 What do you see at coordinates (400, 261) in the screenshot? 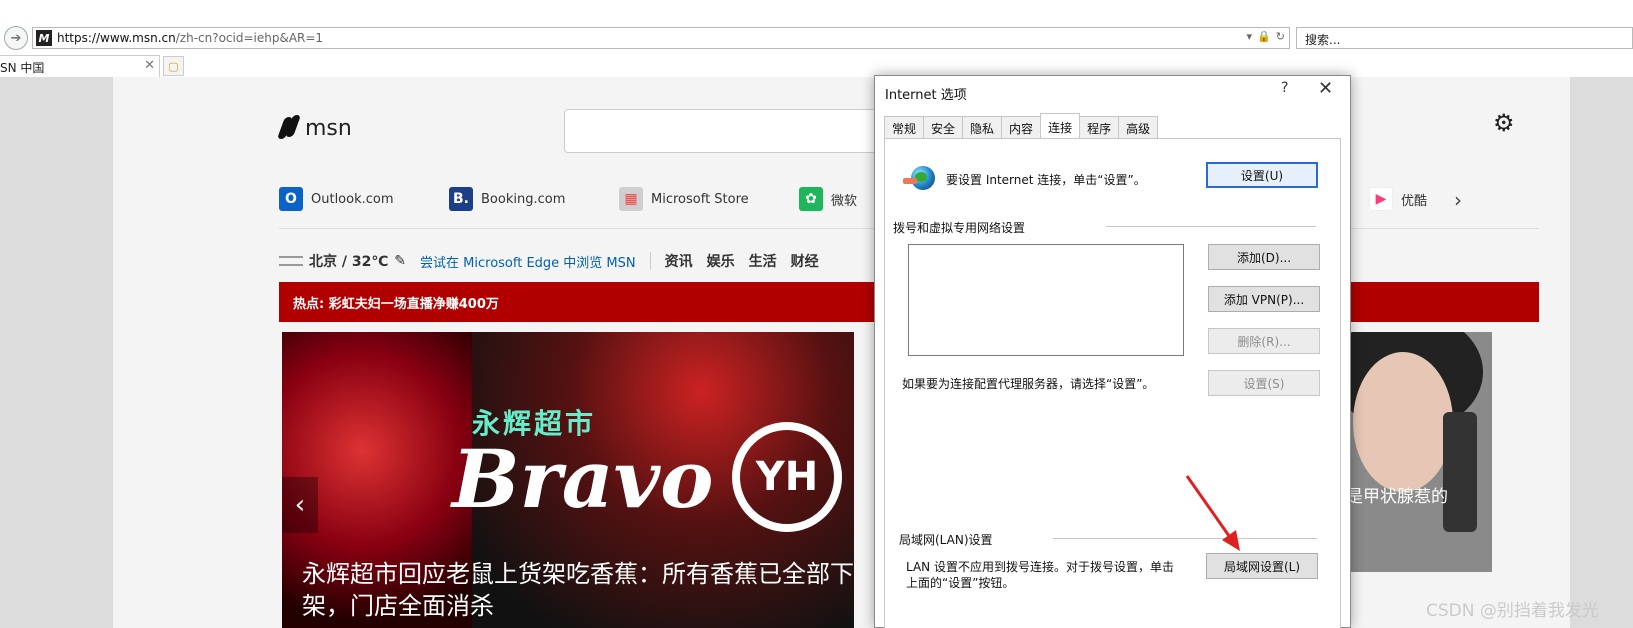
I see `edit-icon: ✎` at bounding box center [400, 261].